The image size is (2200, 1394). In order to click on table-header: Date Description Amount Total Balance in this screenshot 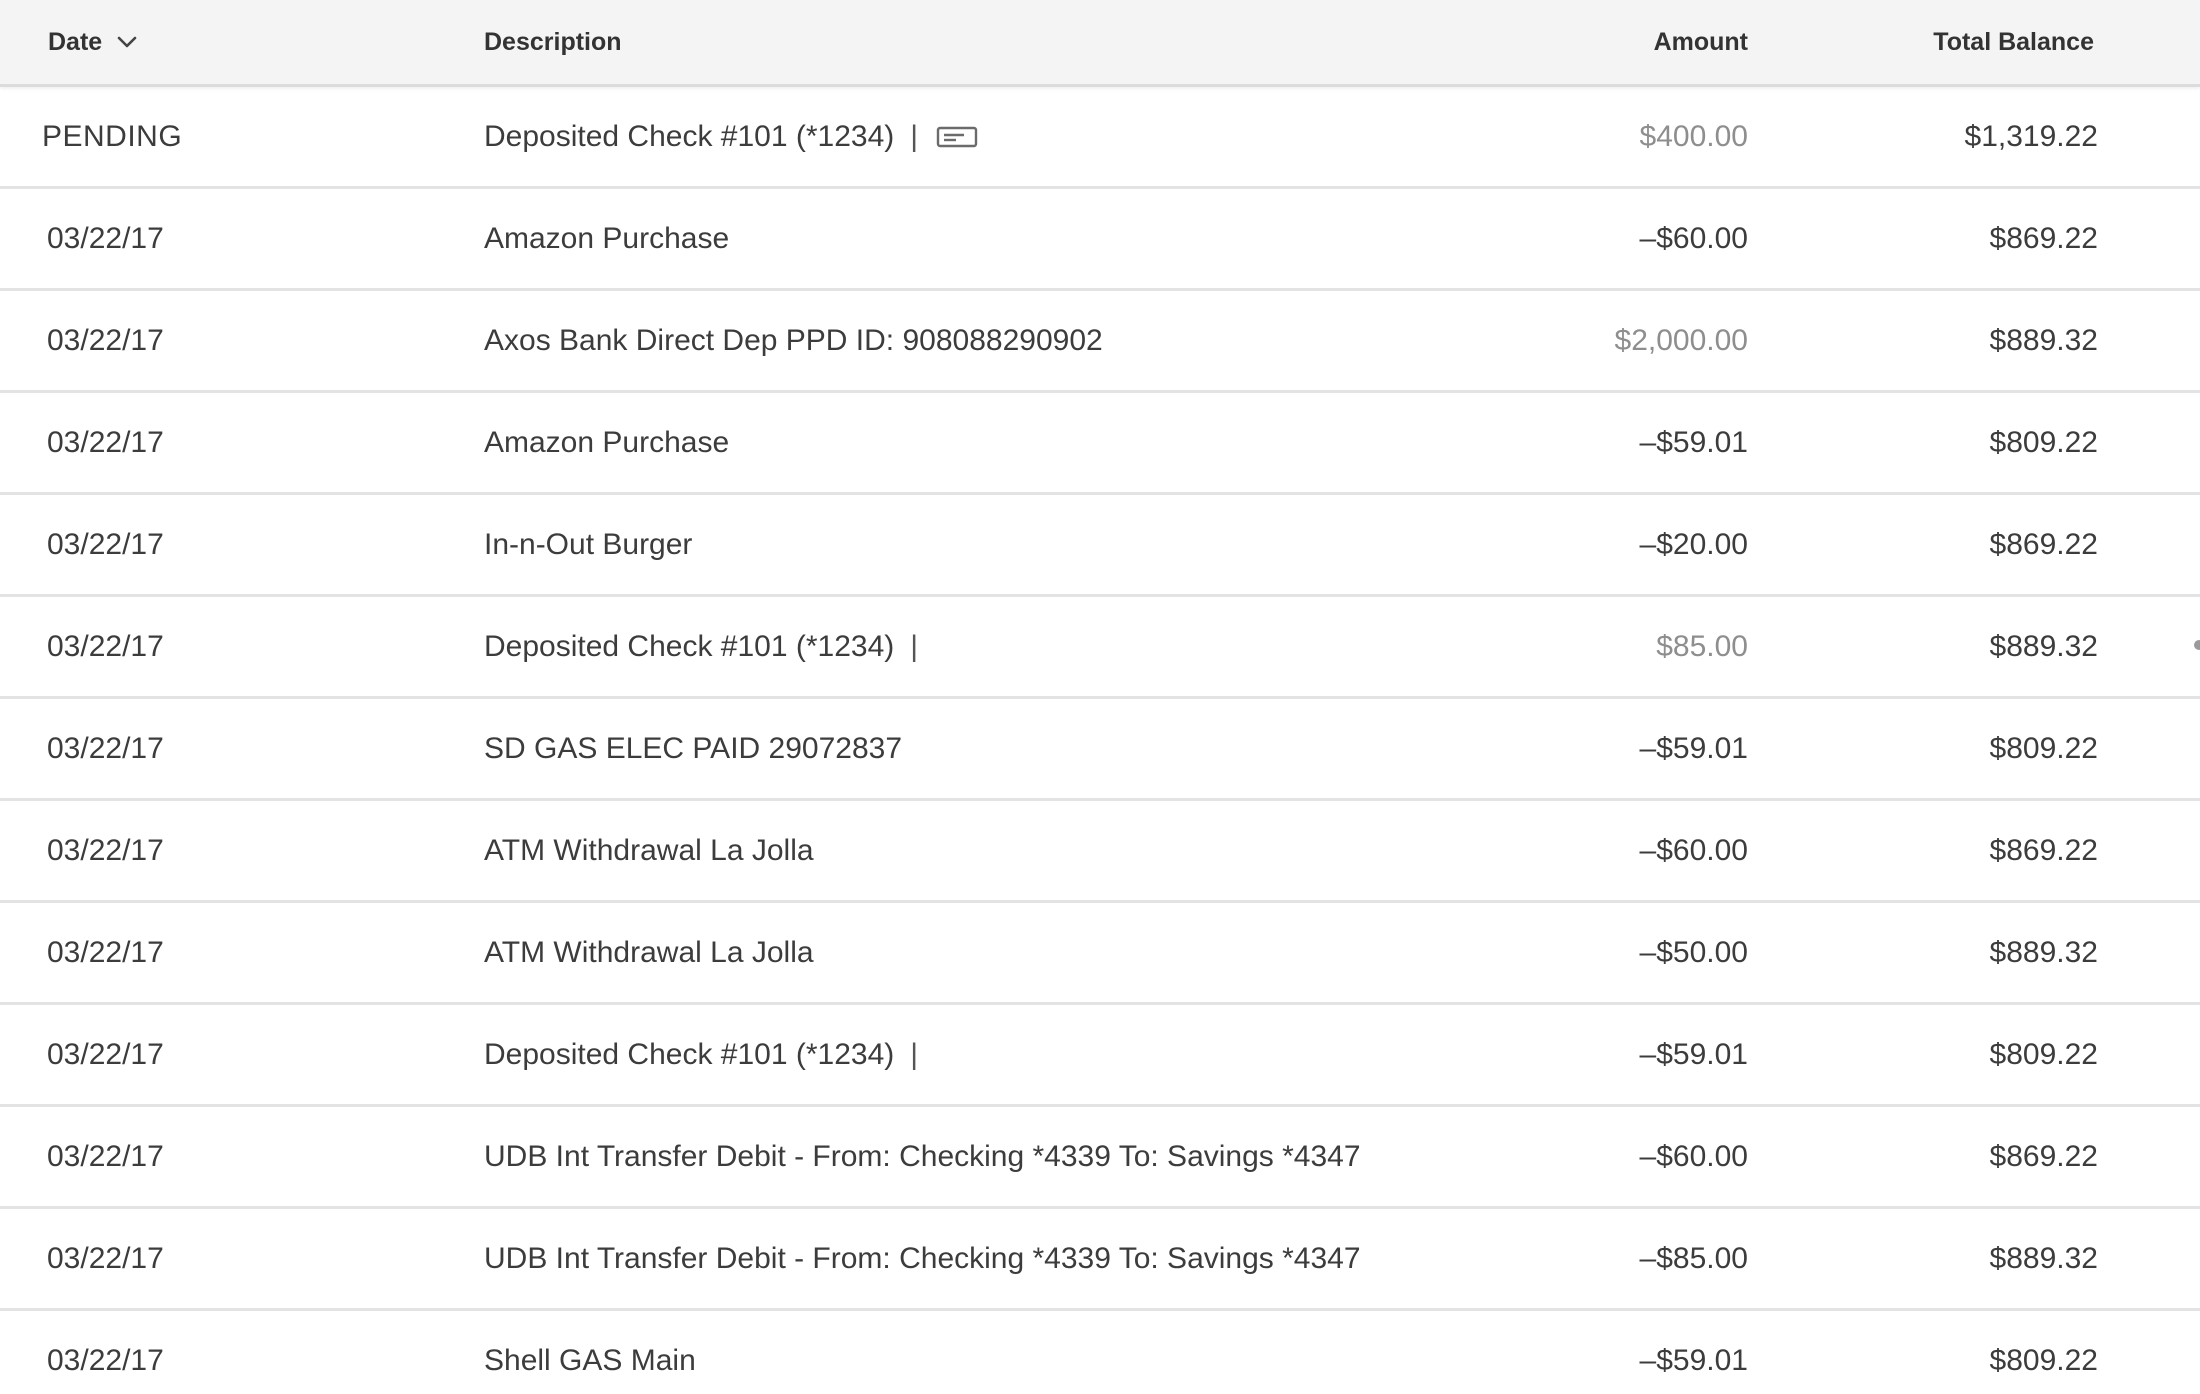, I will do `click(1100, 43)`.